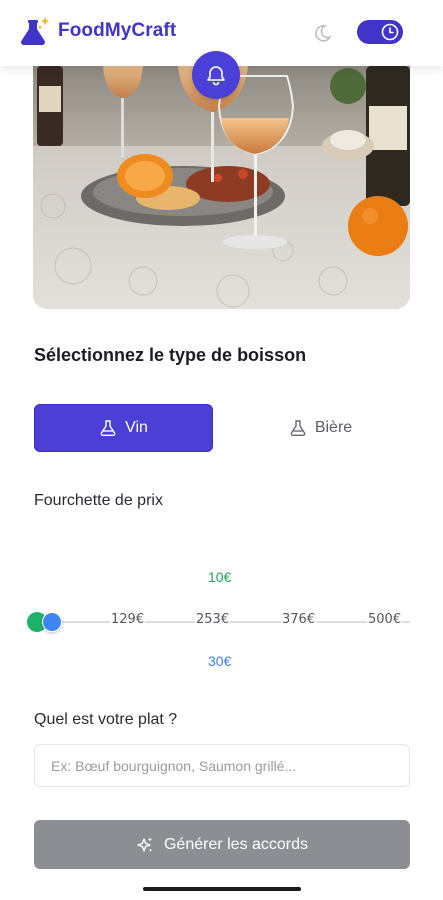 This screenshot has width=443, height=900. I want to click on price-min-value: 10€, so click(220, 577).